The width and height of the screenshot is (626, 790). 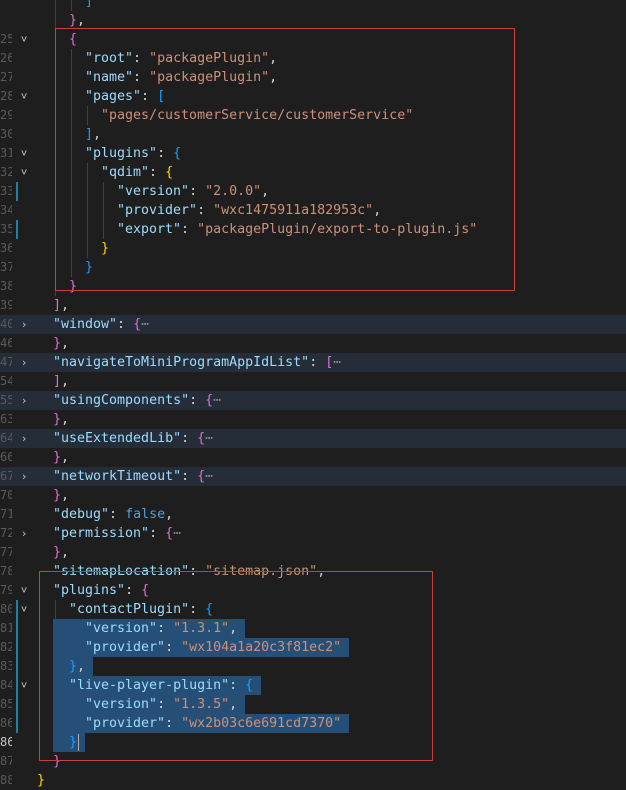 I want to click on code-line: 27 "name": "packagePlugin",, so click(x=313, y=77).